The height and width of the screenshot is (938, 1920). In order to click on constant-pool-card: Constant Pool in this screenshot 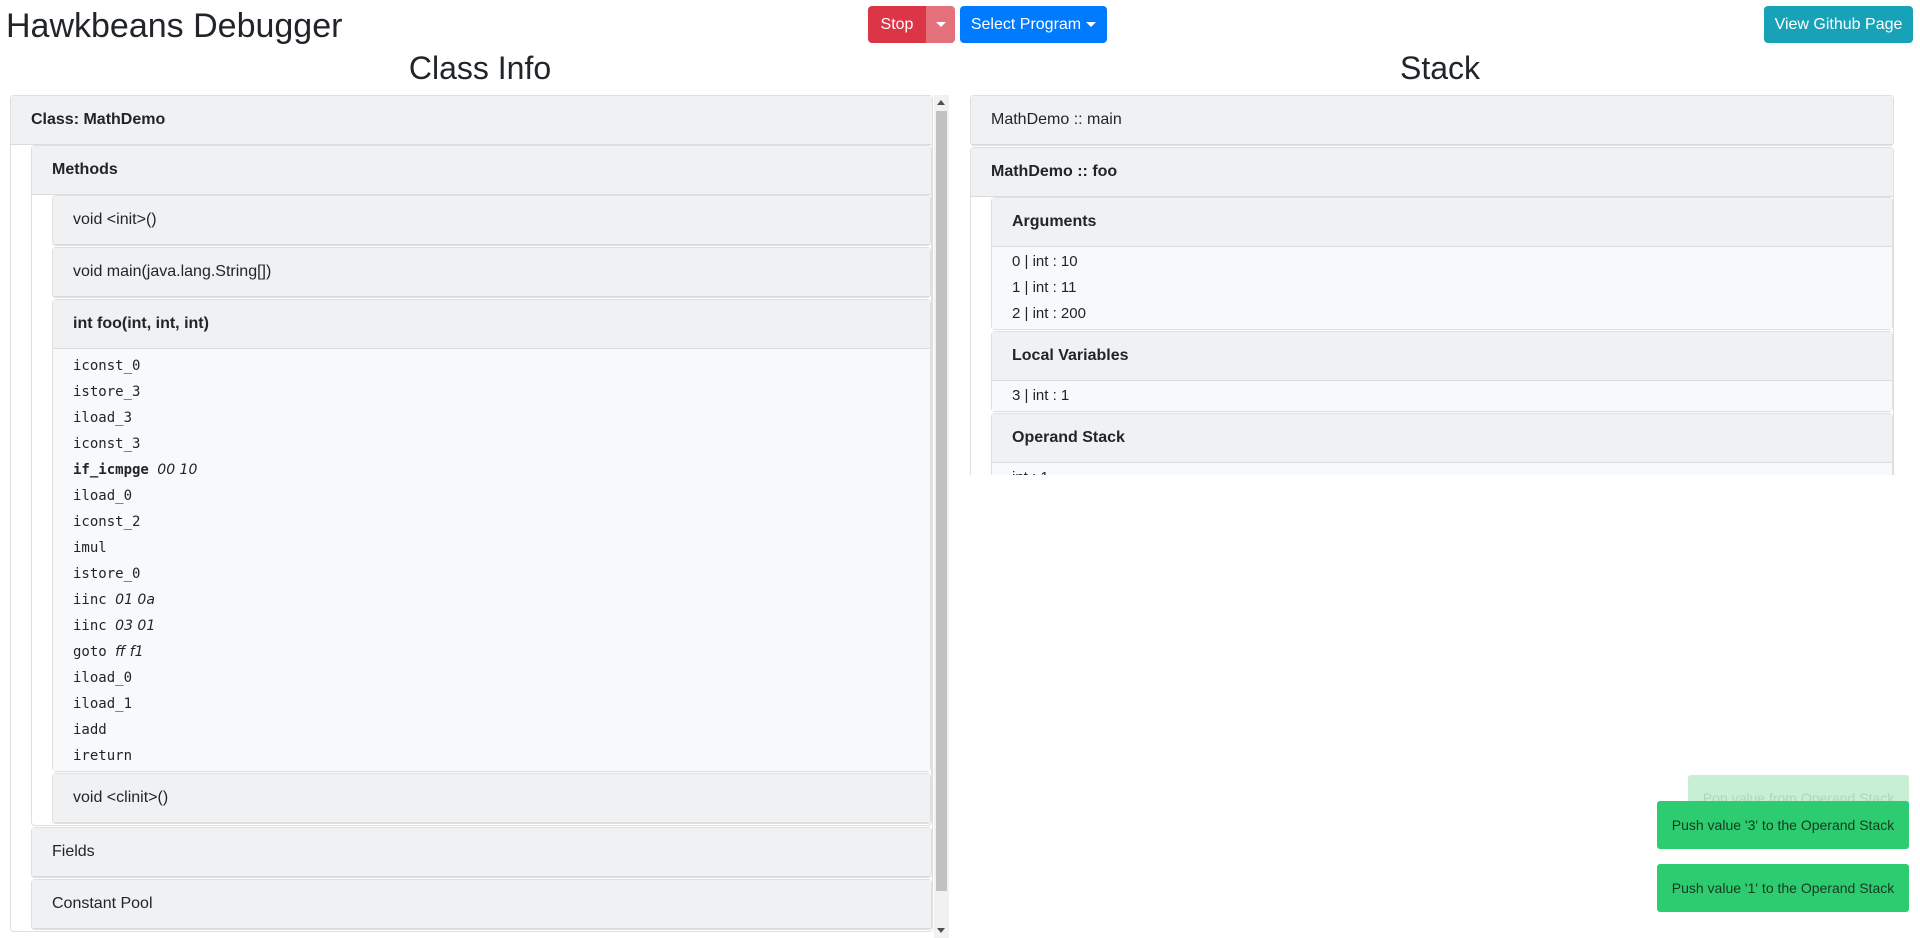, I will do `click(481, 904)`.